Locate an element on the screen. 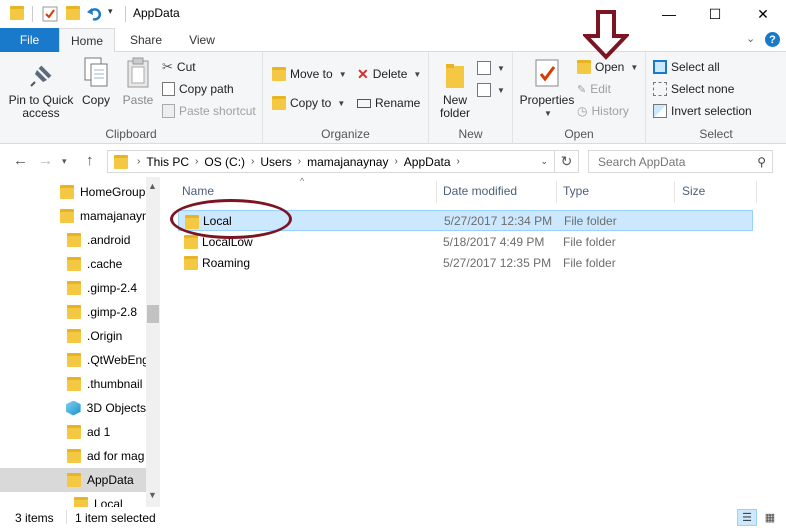 The width and height of the screenshot is (786, 528). edit-button: ✎ Edit is located at coordinates (594, 89).